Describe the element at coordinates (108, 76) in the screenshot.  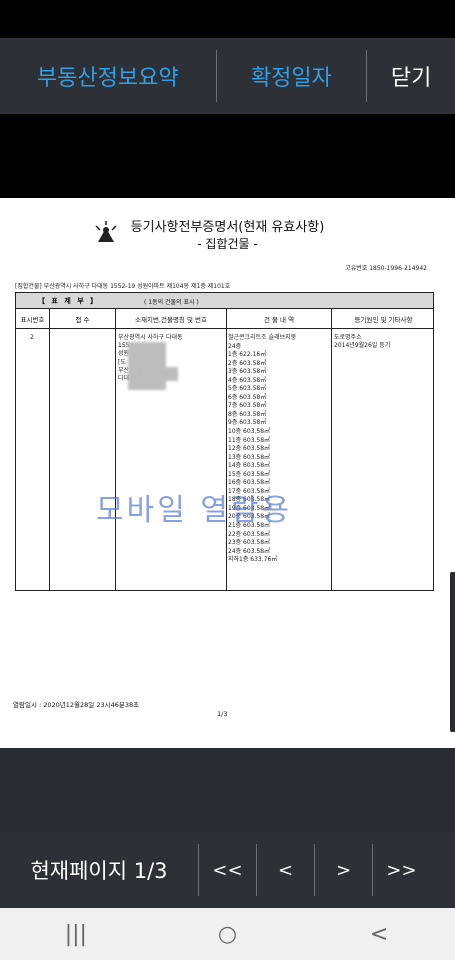
I see `property-summary-button: 부동산정보요약` at that location.